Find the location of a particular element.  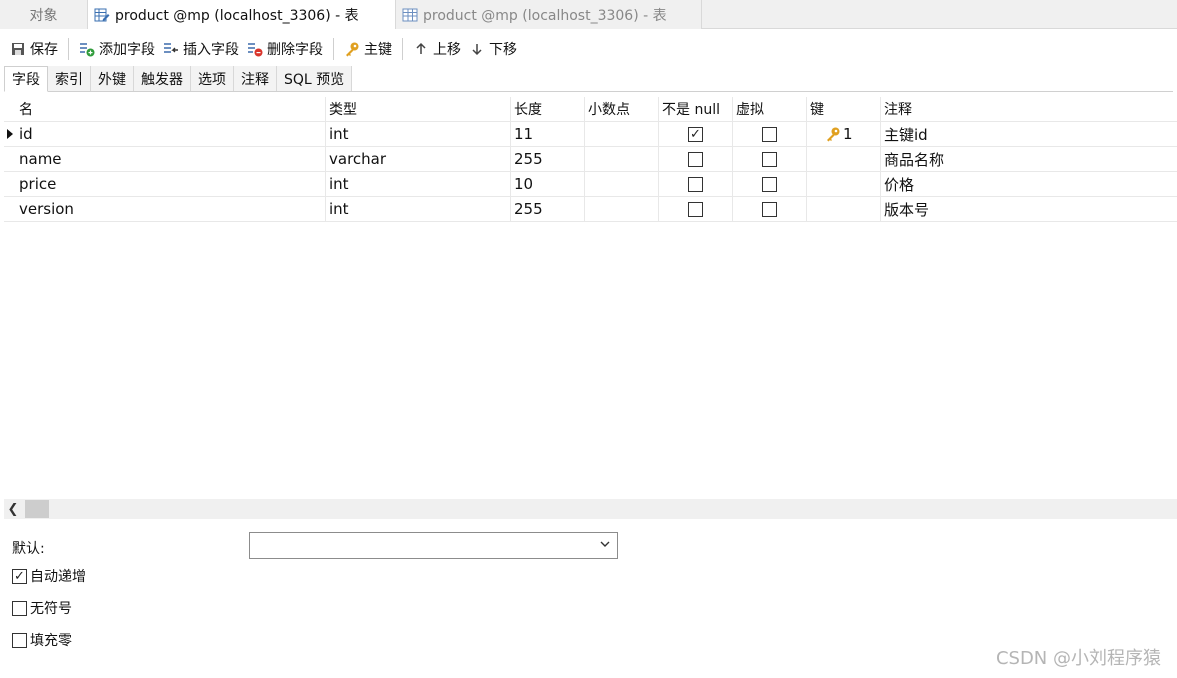

column-header-not-null: 不是 null is located at coordinates (696, 109).